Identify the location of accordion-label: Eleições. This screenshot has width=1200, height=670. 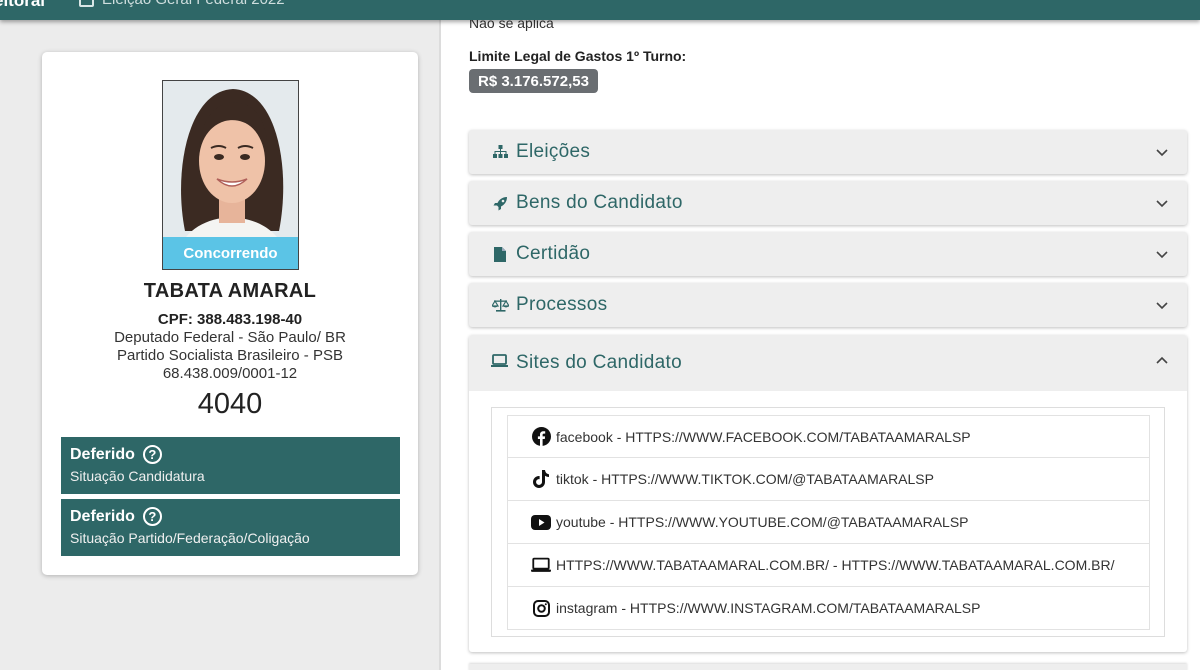
(553, 151).